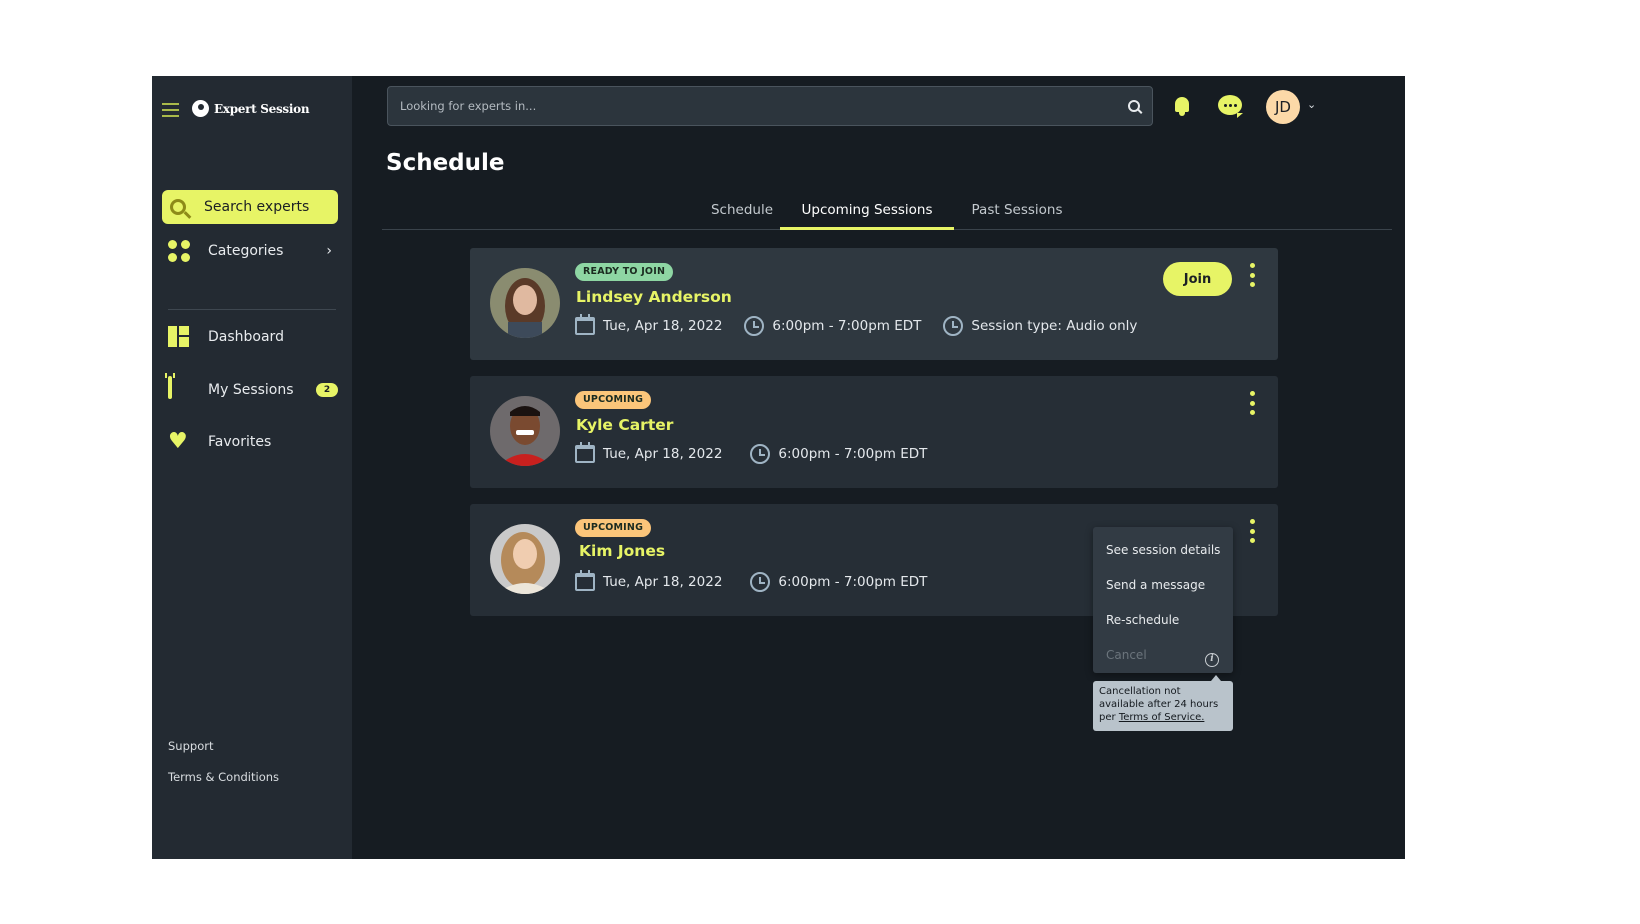  What do you see at coordinates (1162, 717) in the screenshot?
I see `terms-of-service-link: Terms of Service.` at bounding box center [1162, 717].